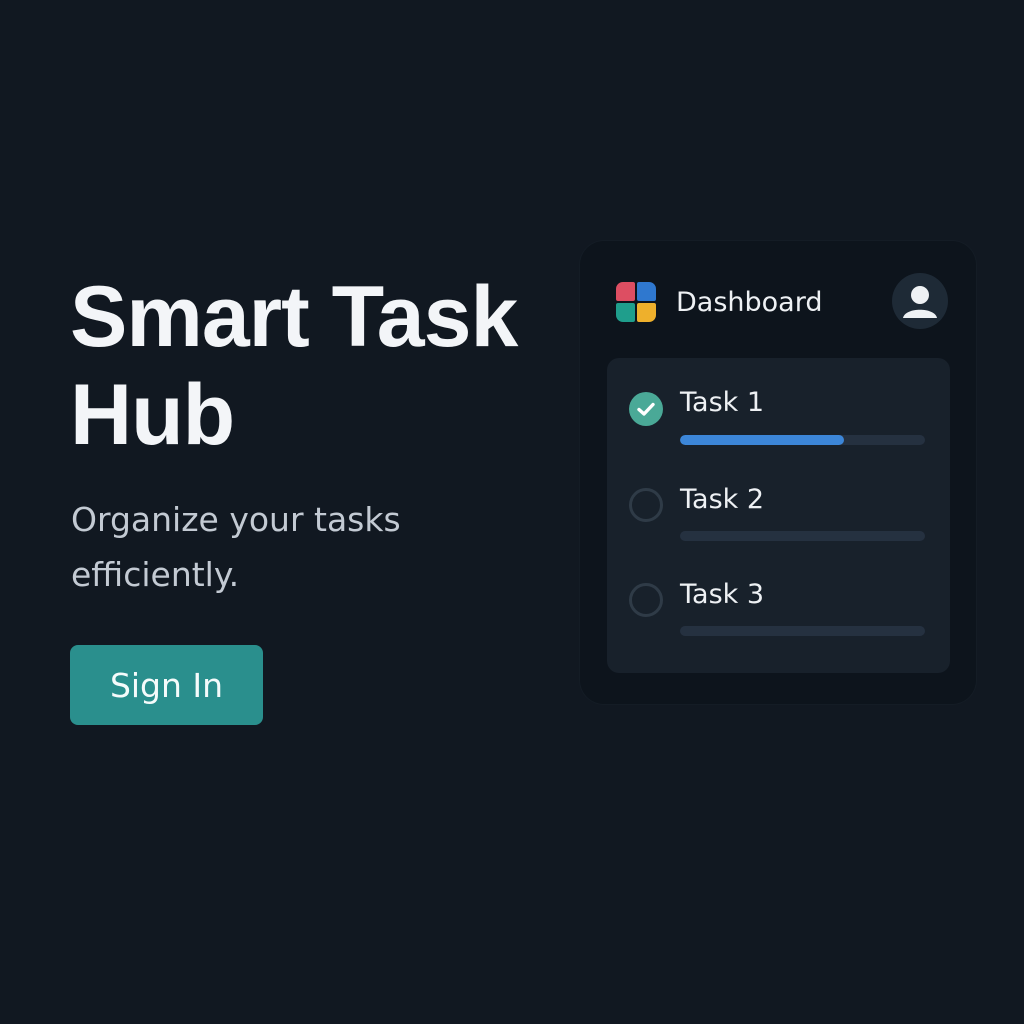  Describe the element at coordinates (722, 402) in the screenshot. I see `task-label: Task 1` at that location.